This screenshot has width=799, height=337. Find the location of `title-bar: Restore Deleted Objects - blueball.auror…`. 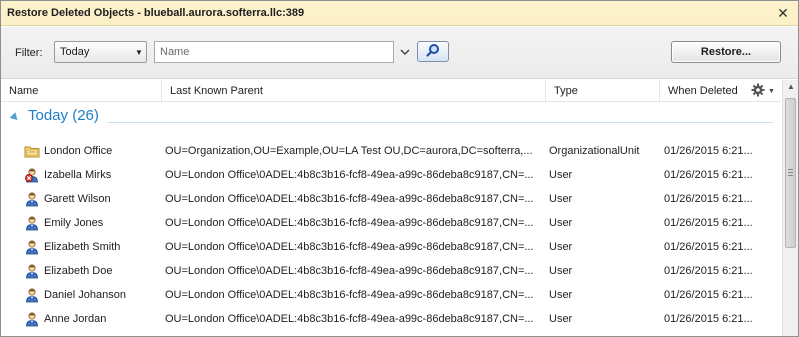

title-bar: Restore Deleted Objects - blueball.auror… is located at coordinates (399, 13).